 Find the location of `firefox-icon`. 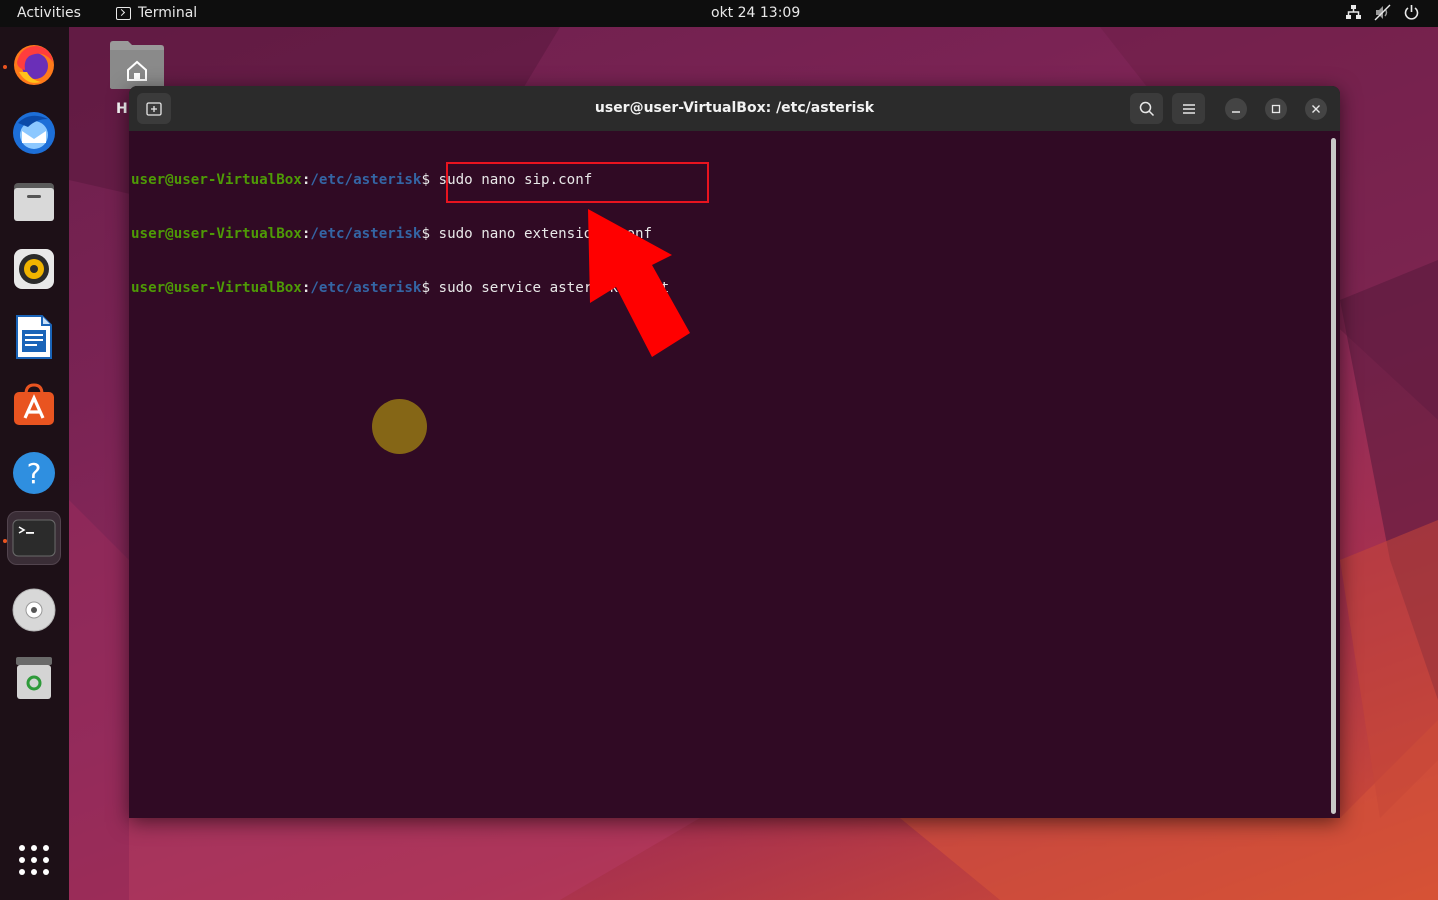

firefox-icon is located at coordinates (34, 65).